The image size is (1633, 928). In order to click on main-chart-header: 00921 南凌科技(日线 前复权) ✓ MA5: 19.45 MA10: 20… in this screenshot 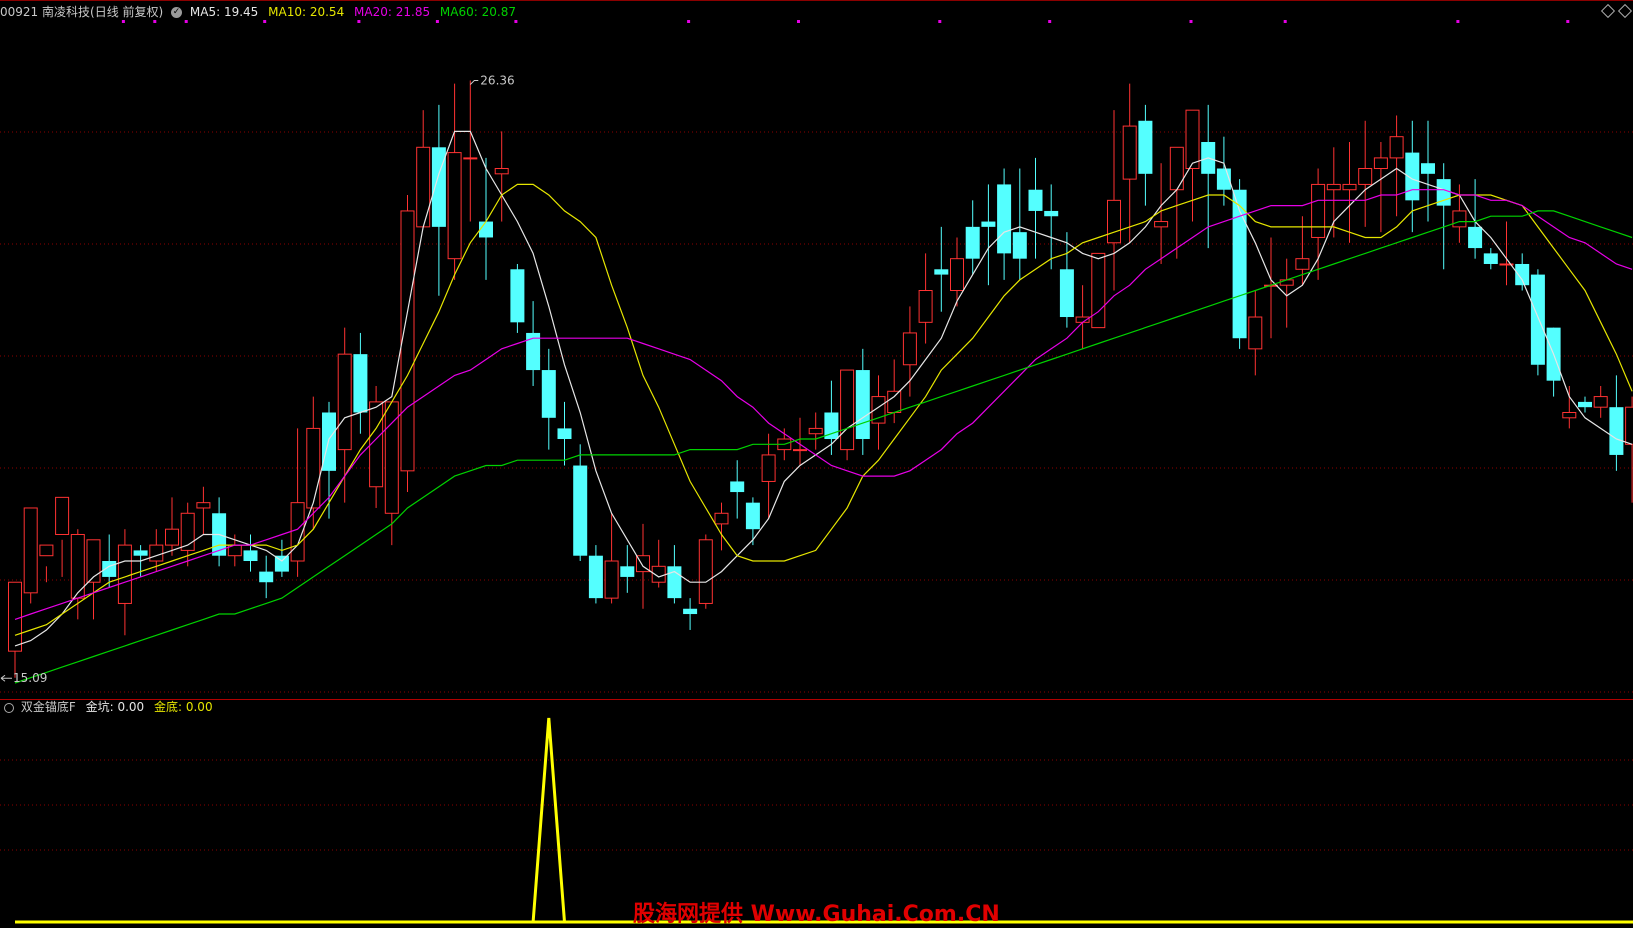, I will do `click(258, 12)`.